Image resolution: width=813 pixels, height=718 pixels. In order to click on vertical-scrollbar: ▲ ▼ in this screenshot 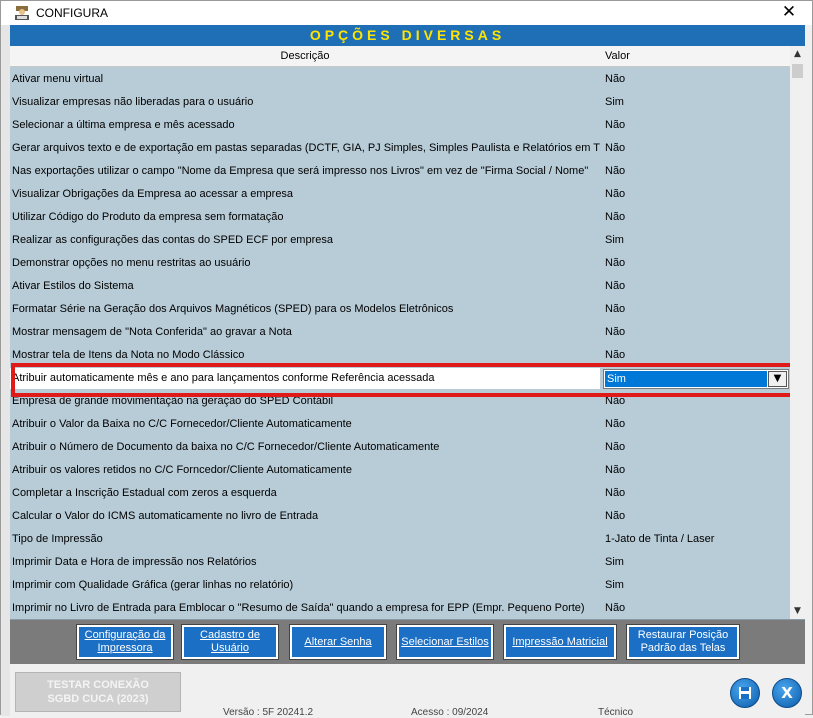, I will do `click(797, 332)`.